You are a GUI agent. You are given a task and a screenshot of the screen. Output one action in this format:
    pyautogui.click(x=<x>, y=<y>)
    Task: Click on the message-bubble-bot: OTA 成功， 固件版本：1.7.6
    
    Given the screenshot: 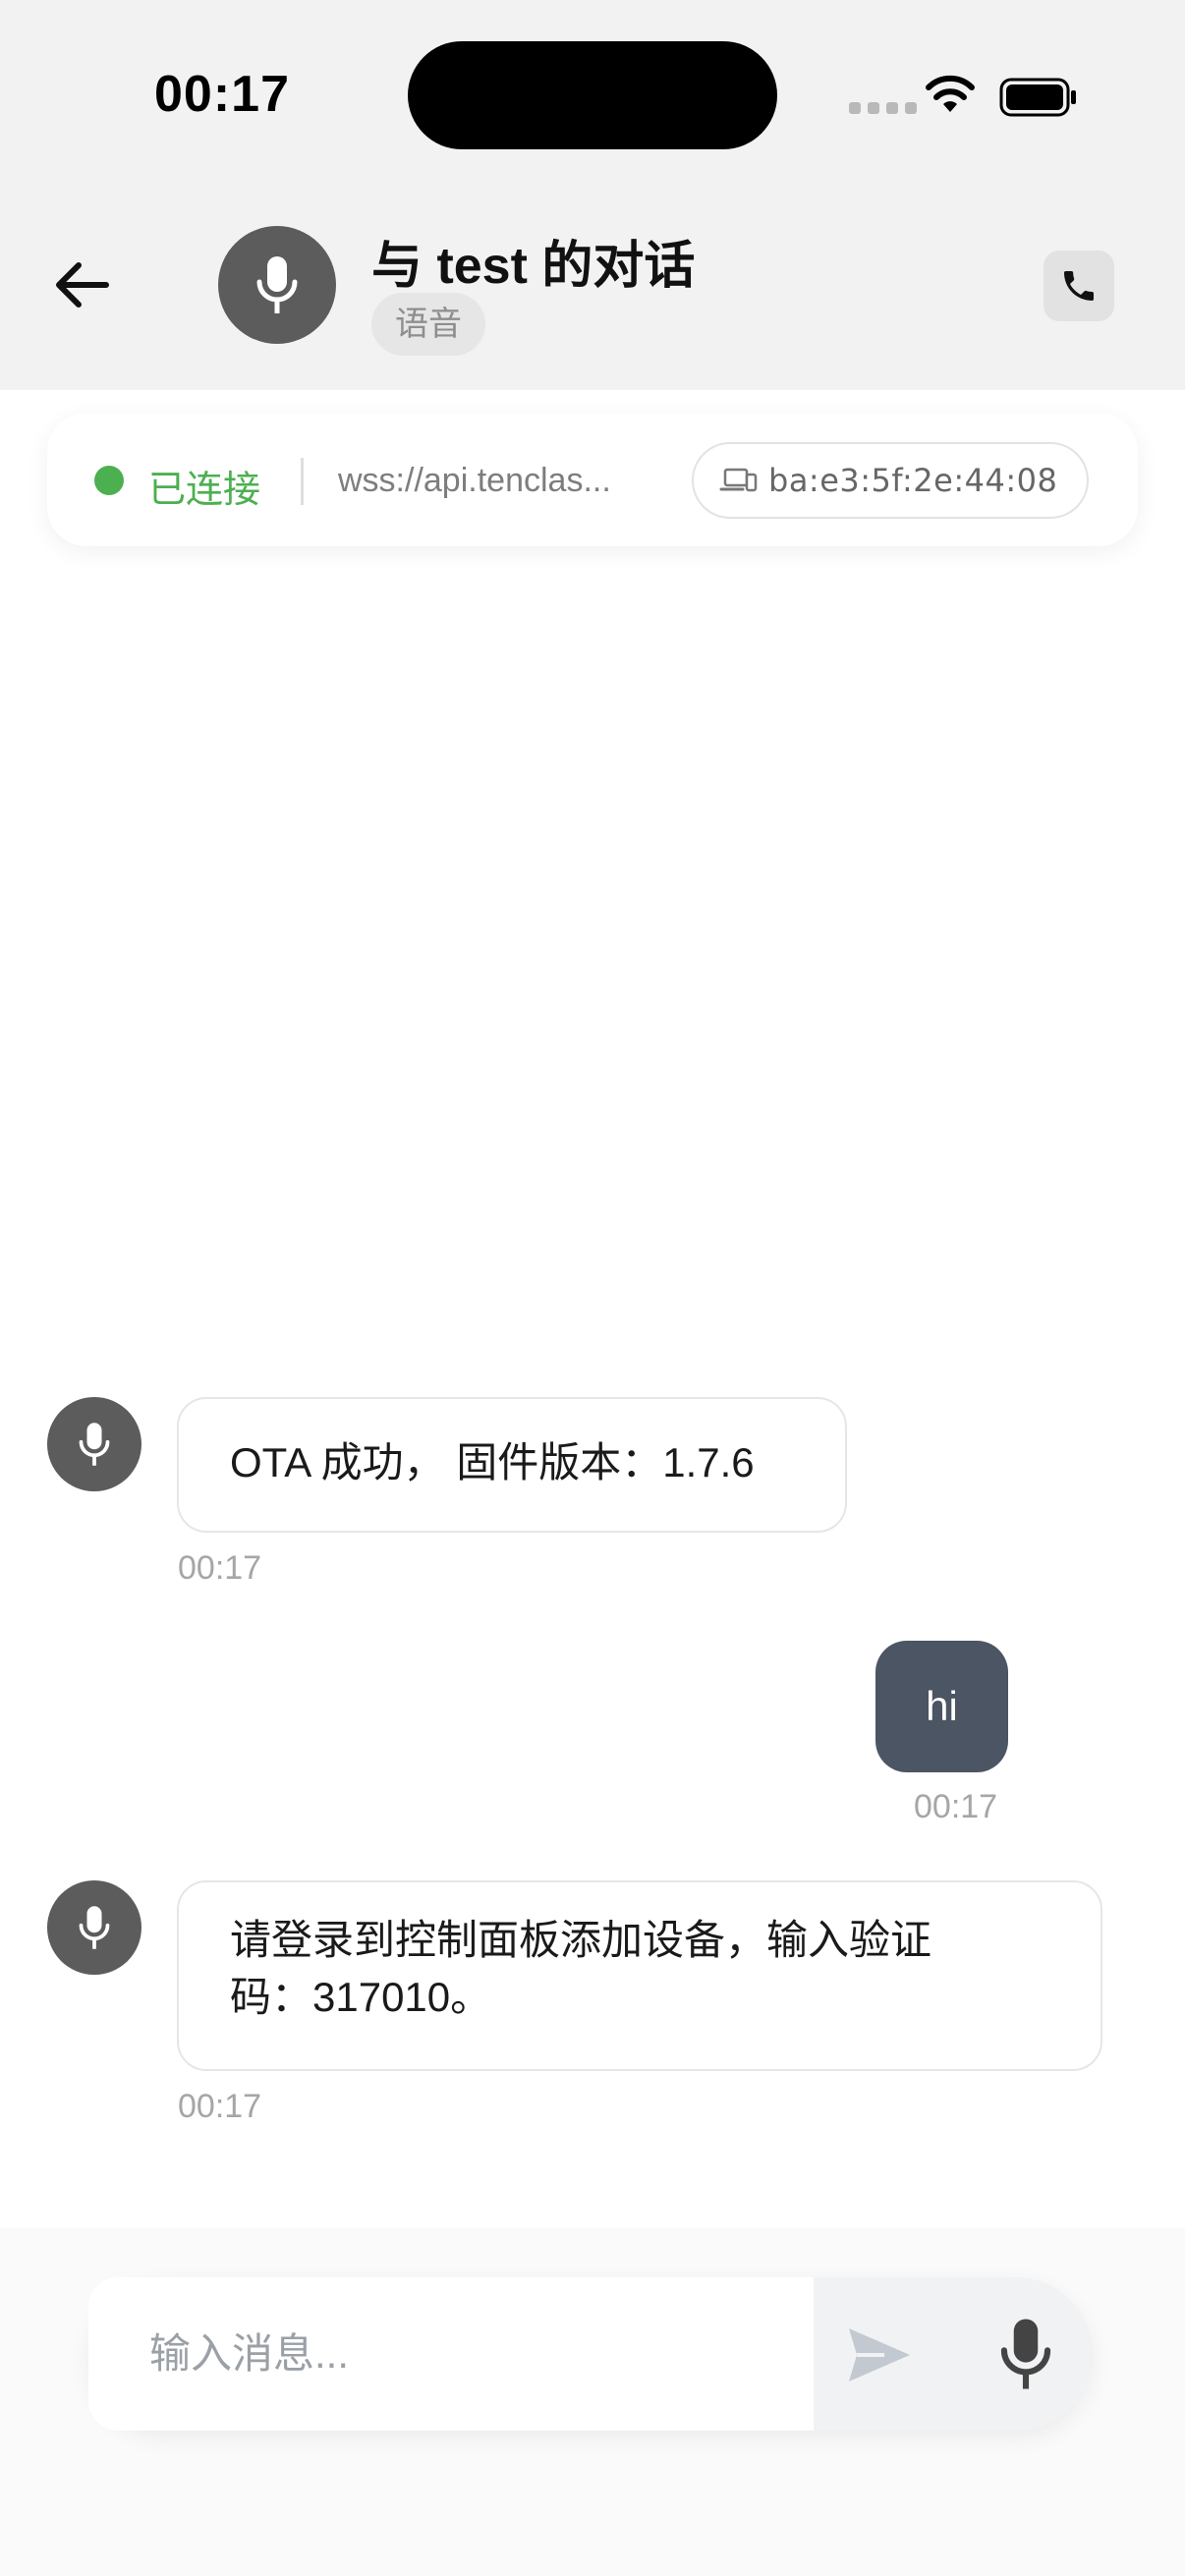 What is the action you would take?
    pyautogui.click(x=512, y=1465)
    